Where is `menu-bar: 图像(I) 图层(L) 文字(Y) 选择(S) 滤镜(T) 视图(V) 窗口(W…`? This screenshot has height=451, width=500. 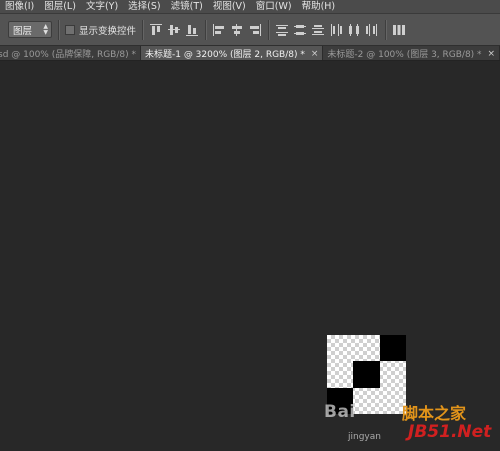 menu-bar: 图像(I) 图层(L) 文字(Y) 选择(S) 滤镜(T) 视图(V) 窗口(W… is located at coordinates (250, 7).